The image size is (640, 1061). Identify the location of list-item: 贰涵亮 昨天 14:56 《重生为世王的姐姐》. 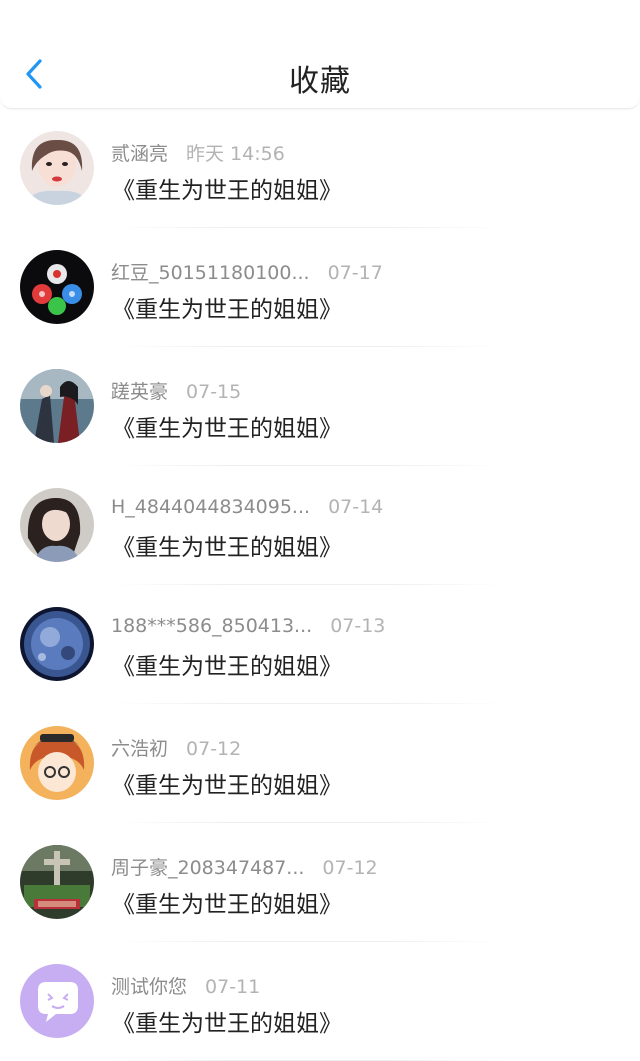
(320, 168).